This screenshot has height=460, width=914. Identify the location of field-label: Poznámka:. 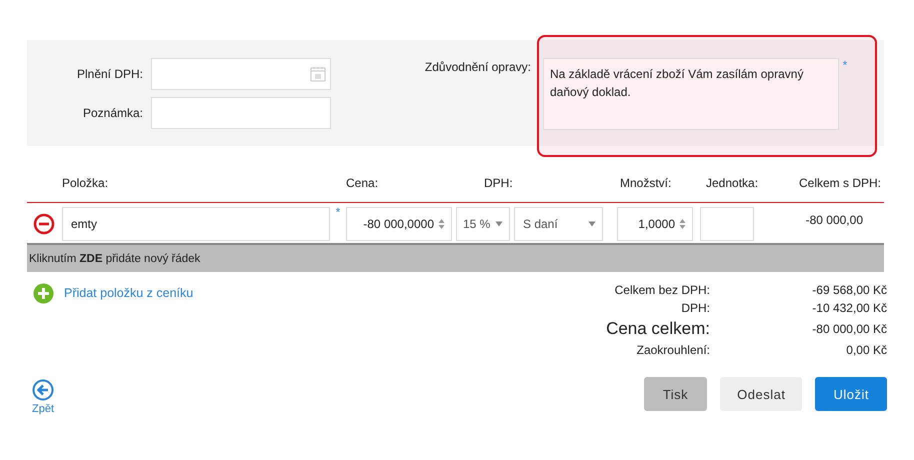
(113, 113).